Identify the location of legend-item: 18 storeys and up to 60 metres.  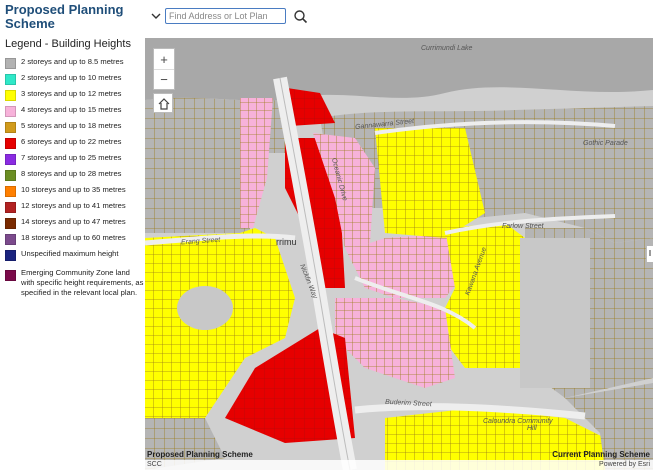
(75, 240).